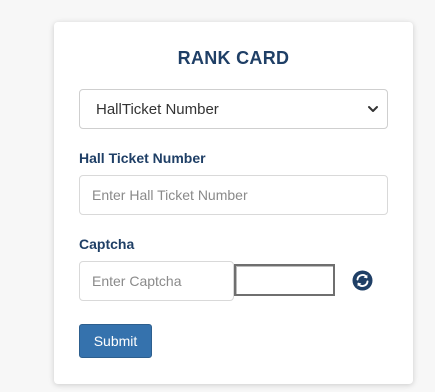 Image resolution: width=435 pixels, height=392 pixels. I want to click on captcha-label: Captcha, so click(107, 244).